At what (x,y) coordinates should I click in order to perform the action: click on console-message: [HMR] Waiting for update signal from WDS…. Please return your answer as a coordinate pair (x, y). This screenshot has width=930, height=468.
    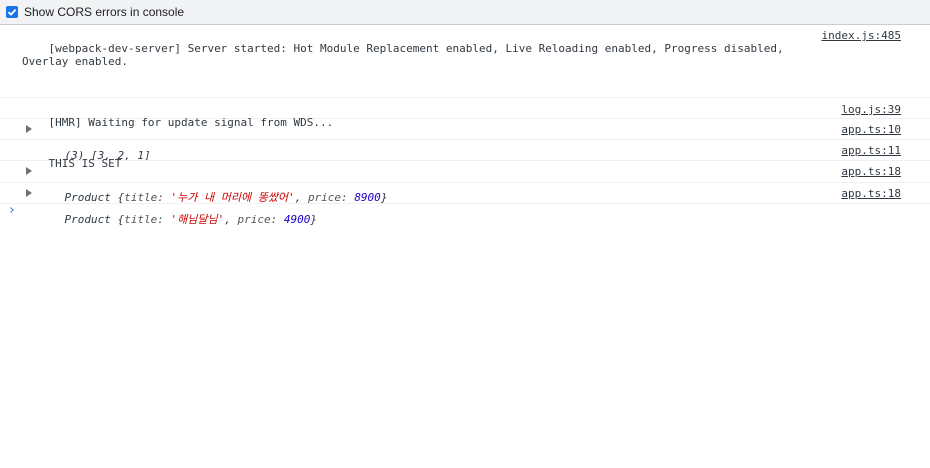
    Looking at the image, I should click on (465, 113).